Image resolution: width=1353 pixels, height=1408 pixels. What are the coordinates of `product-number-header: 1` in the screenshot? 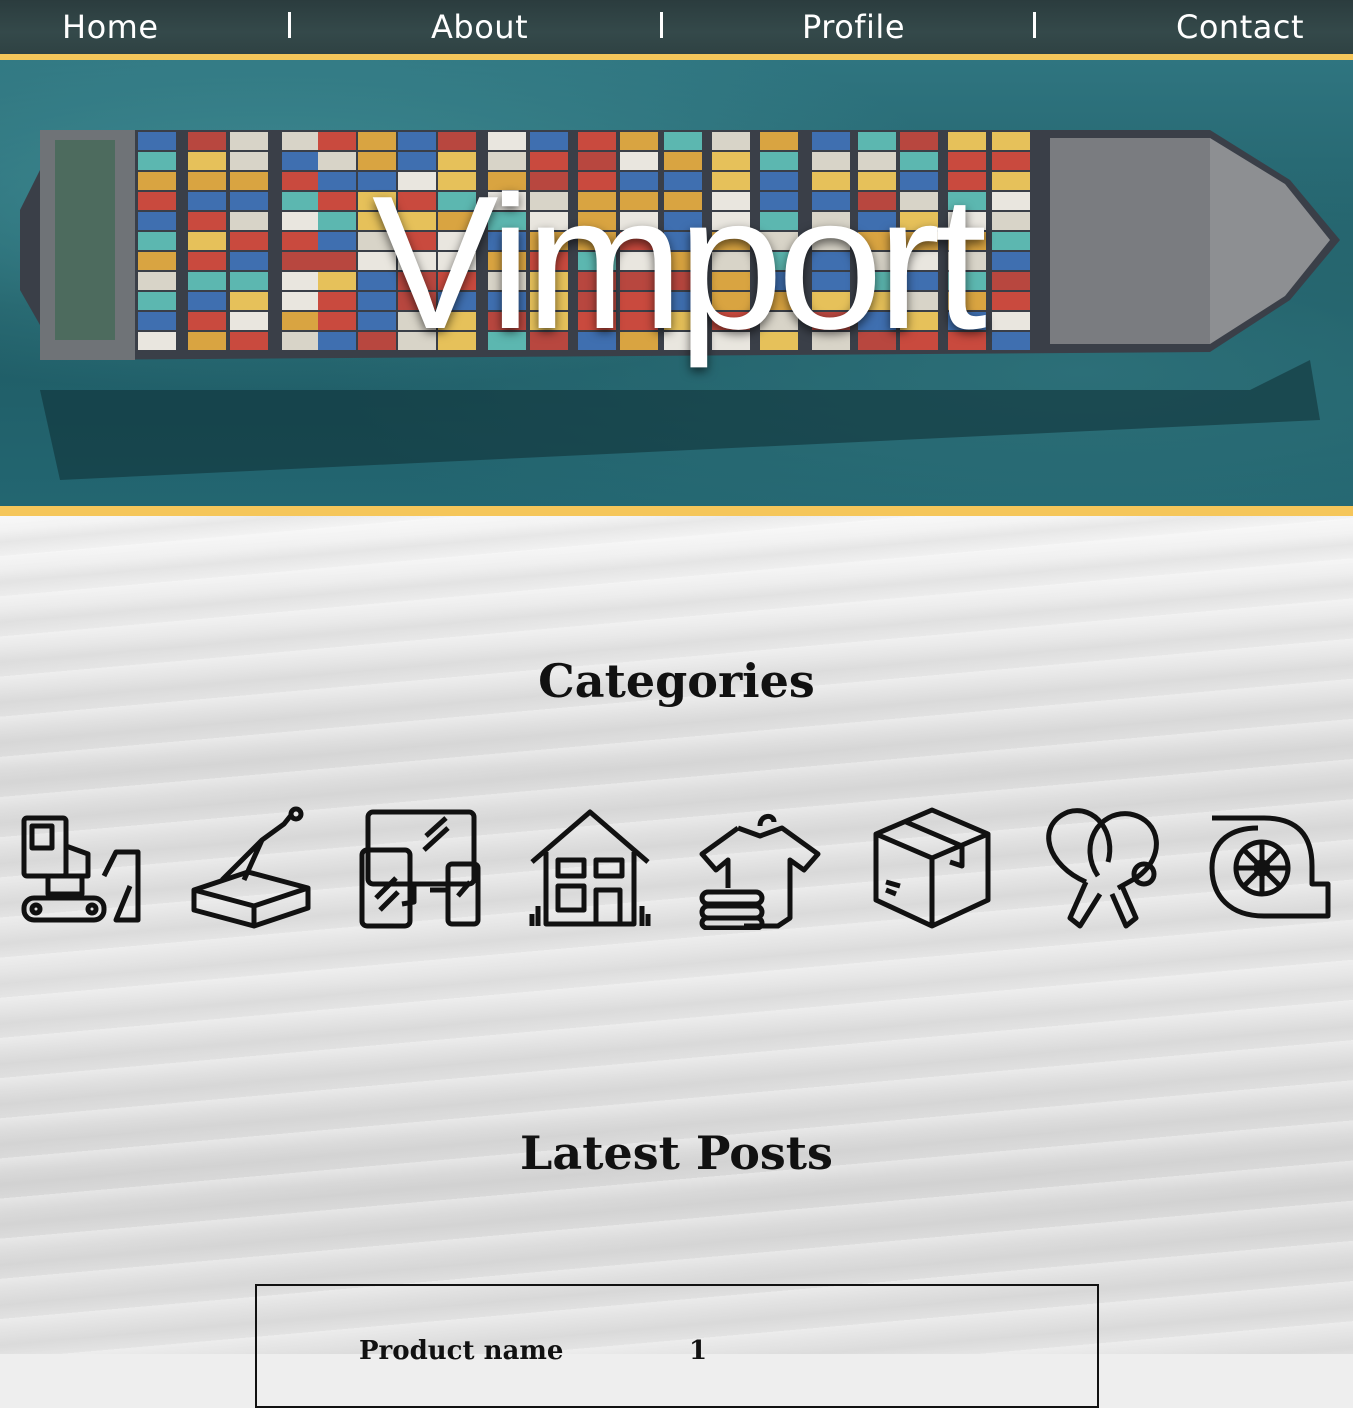 It's located at (698, 1351).